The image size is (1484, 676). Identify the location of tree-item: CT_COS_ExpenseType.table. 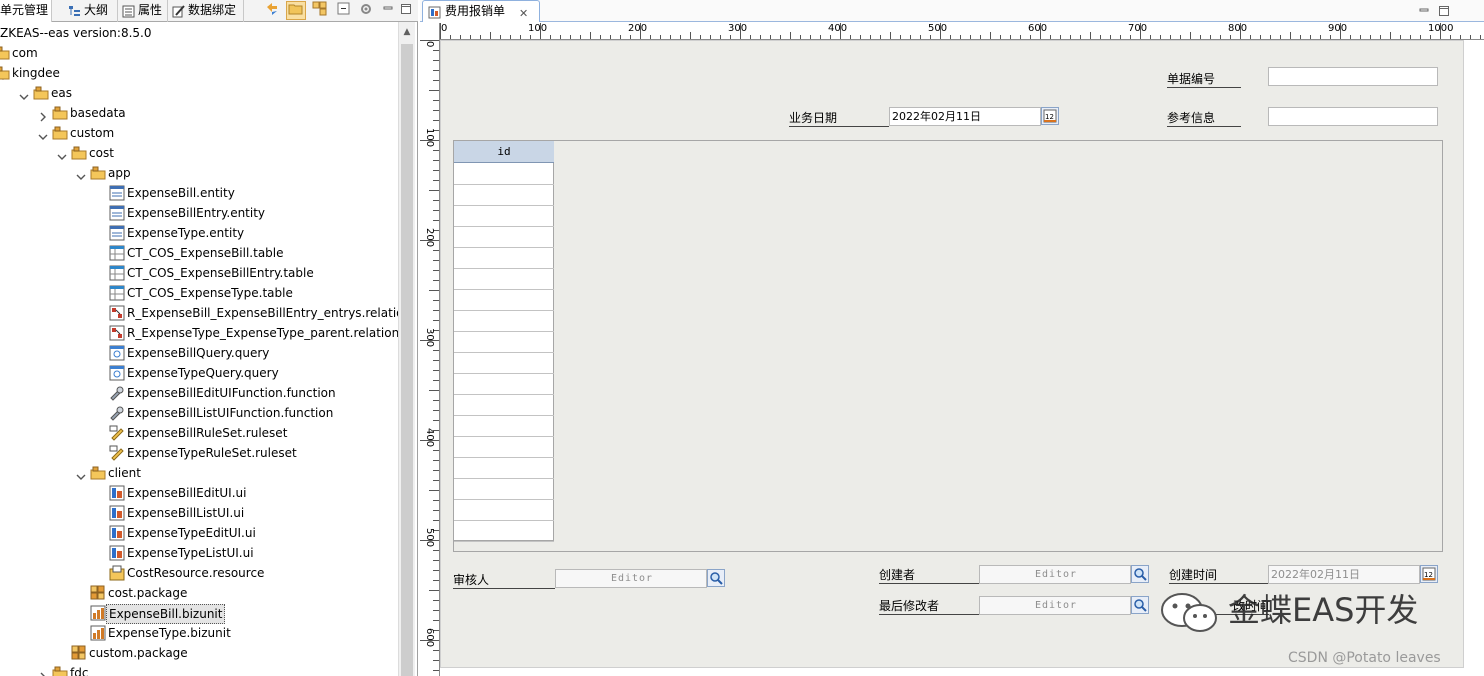
(199, 293).